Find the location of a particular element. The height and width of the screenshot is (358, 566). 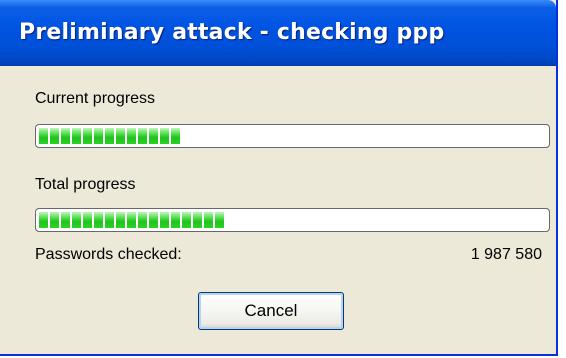

total-progress-fill is located at coordinates (131, 220).